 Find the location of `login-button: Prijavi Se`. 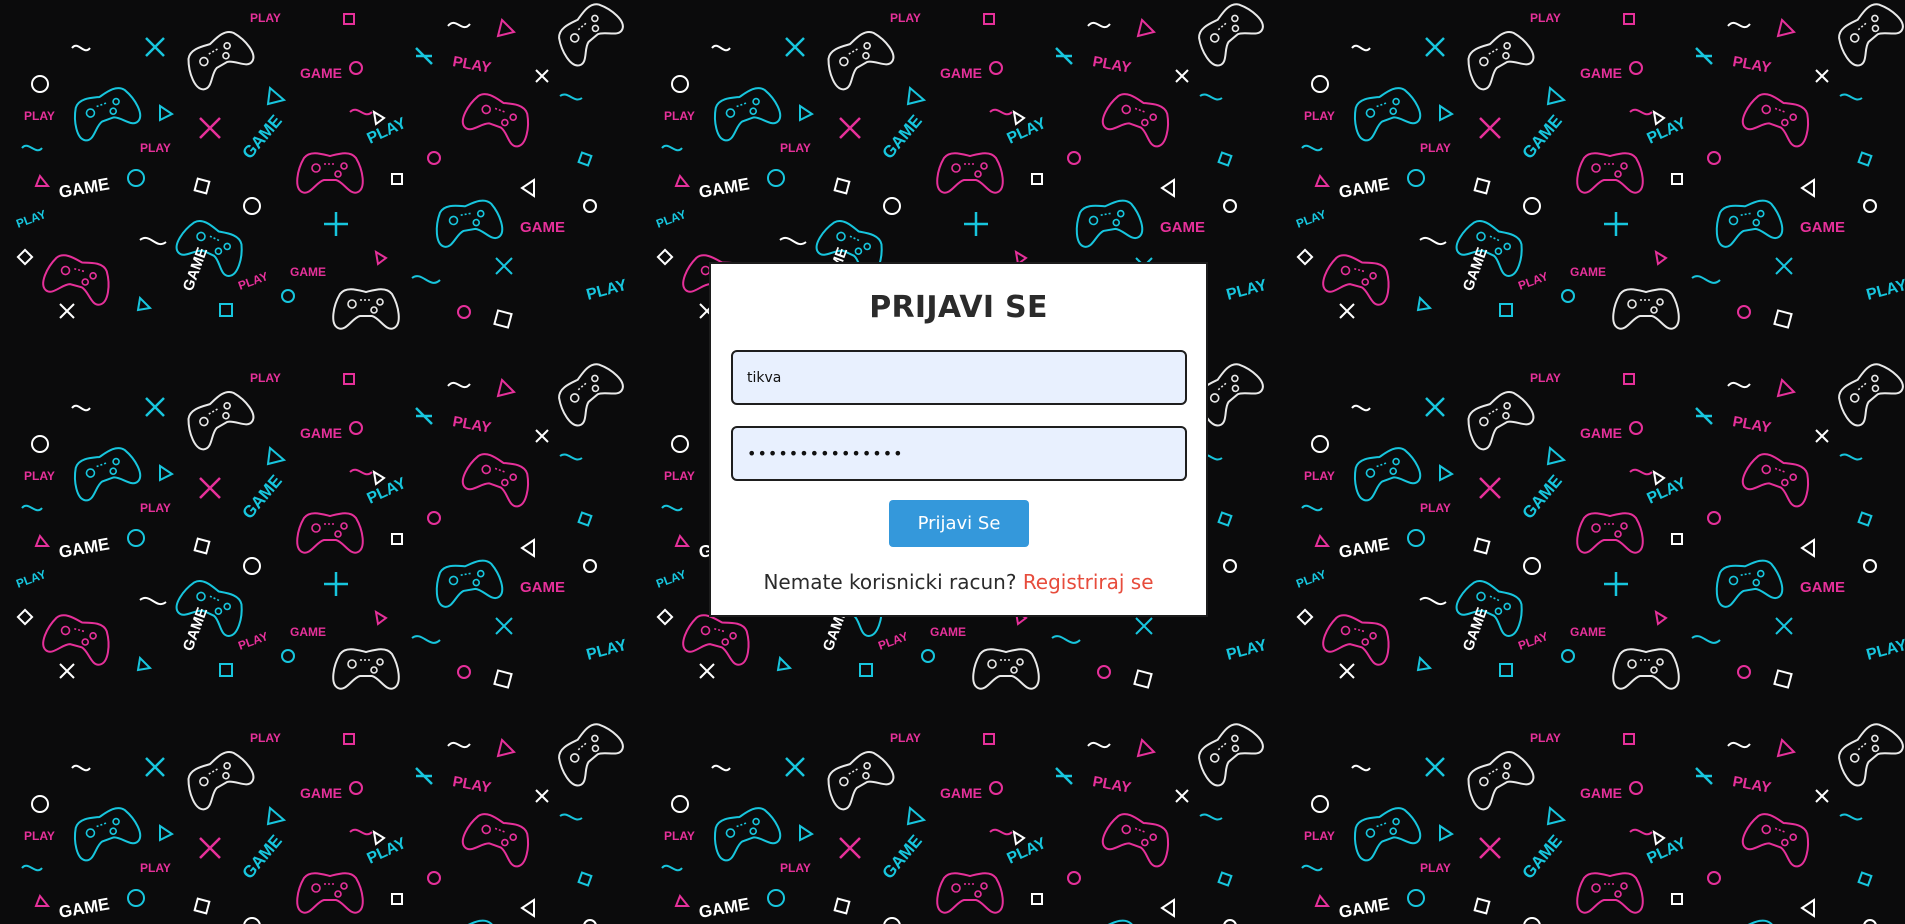

login-button: Prijavi Se is located at coordinates (959, 523).